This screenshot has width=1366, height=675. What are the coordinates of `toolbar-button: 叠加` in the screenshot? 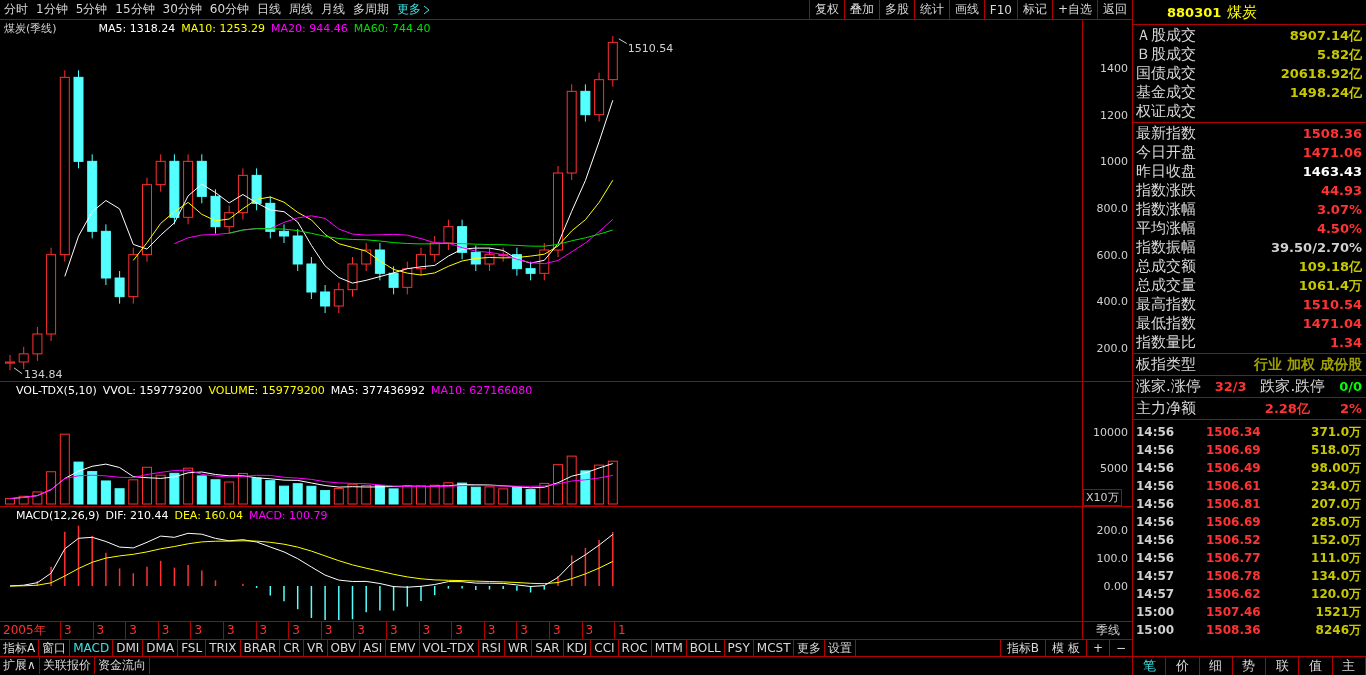 It's located at (861, 9).